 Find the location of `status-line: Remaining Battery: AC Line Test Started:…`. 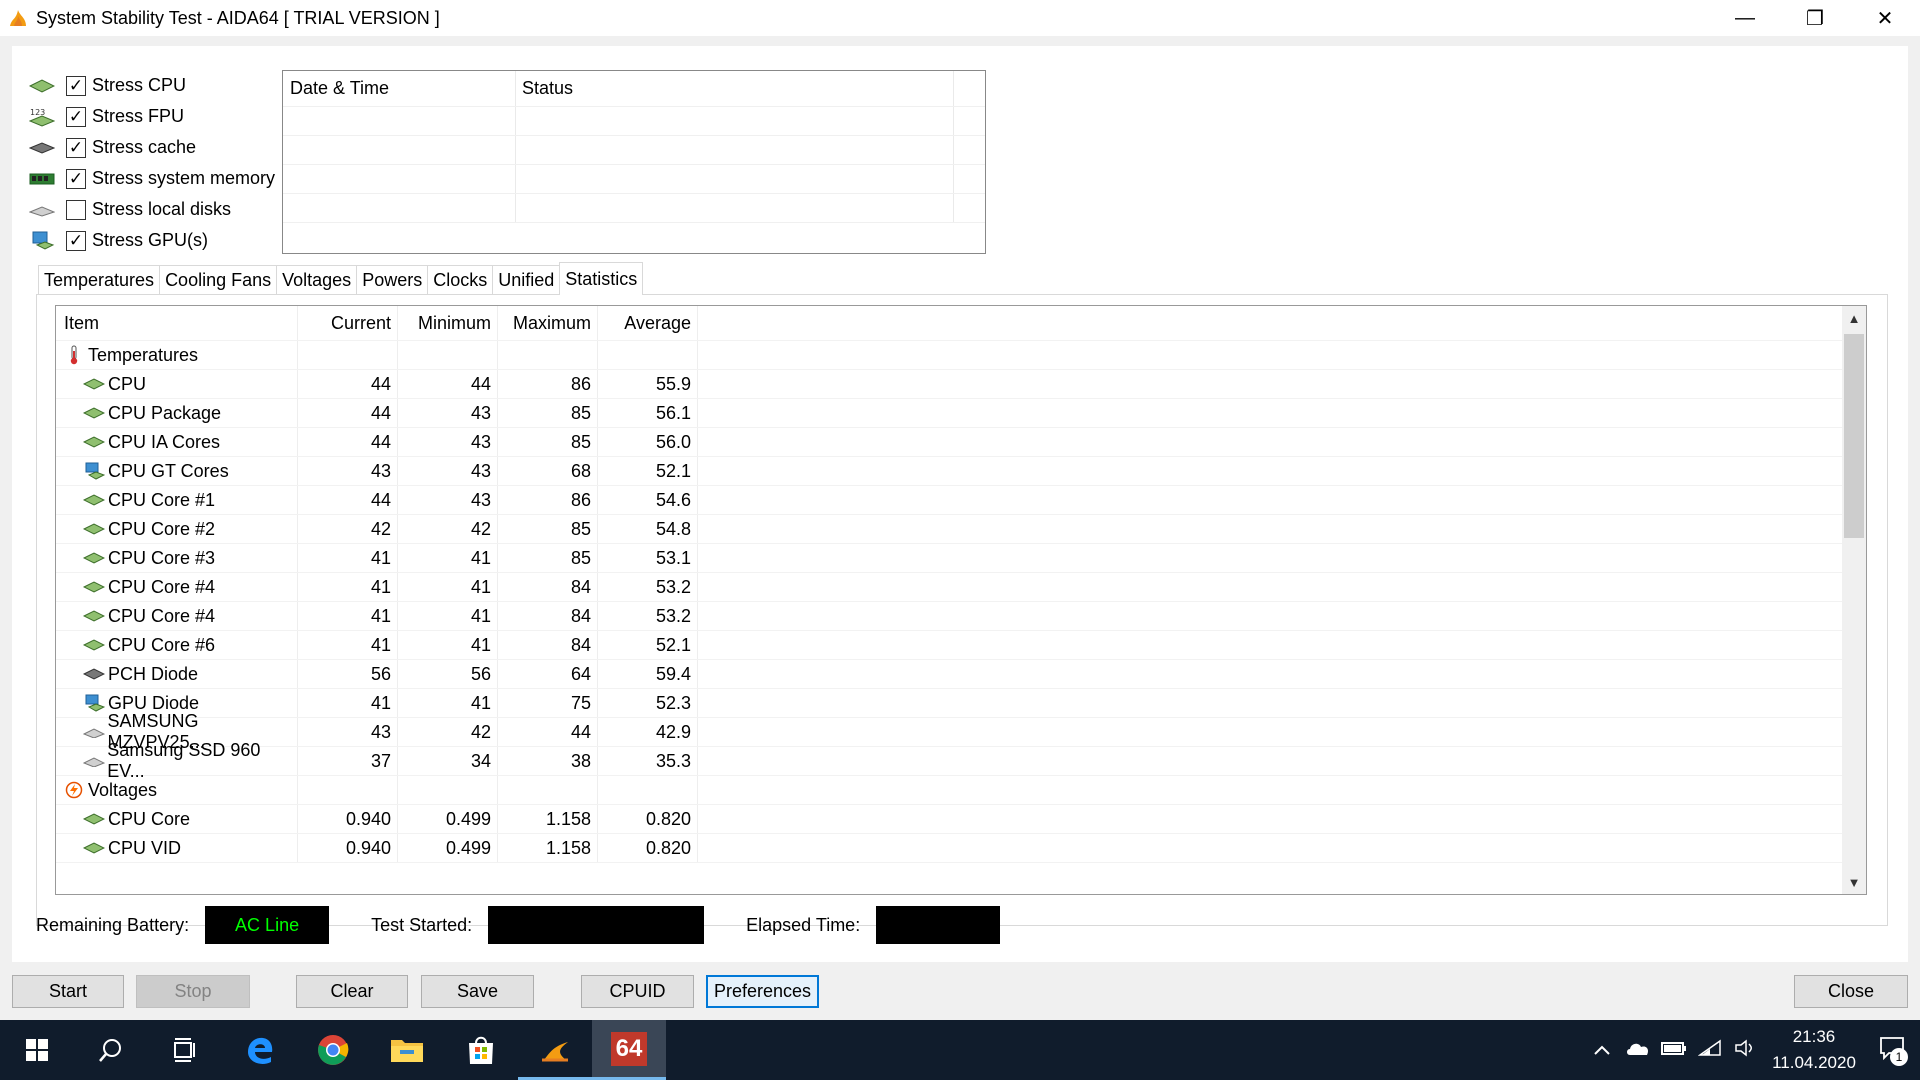

status-line: Remaining Battery: AC Line Test Started:… is located at coordinates (518, 925).